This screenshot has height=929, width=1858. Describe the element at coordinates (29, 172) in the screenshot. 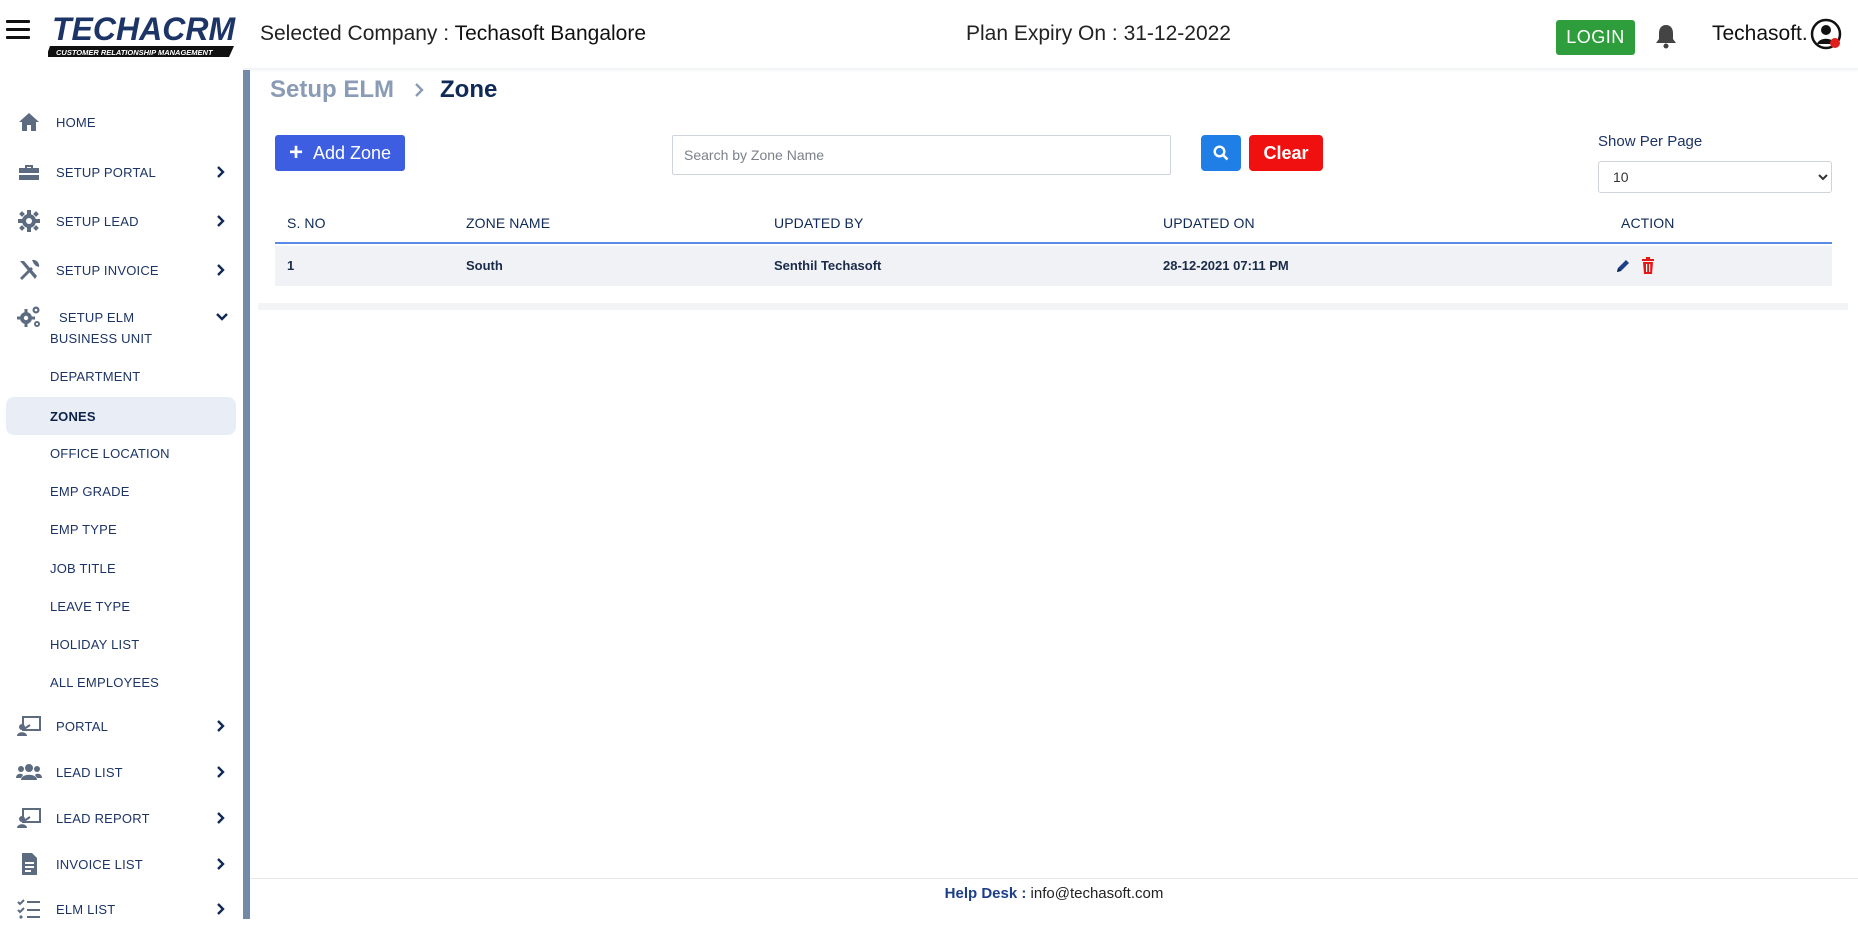

I see `toolbox-icon` at that location.